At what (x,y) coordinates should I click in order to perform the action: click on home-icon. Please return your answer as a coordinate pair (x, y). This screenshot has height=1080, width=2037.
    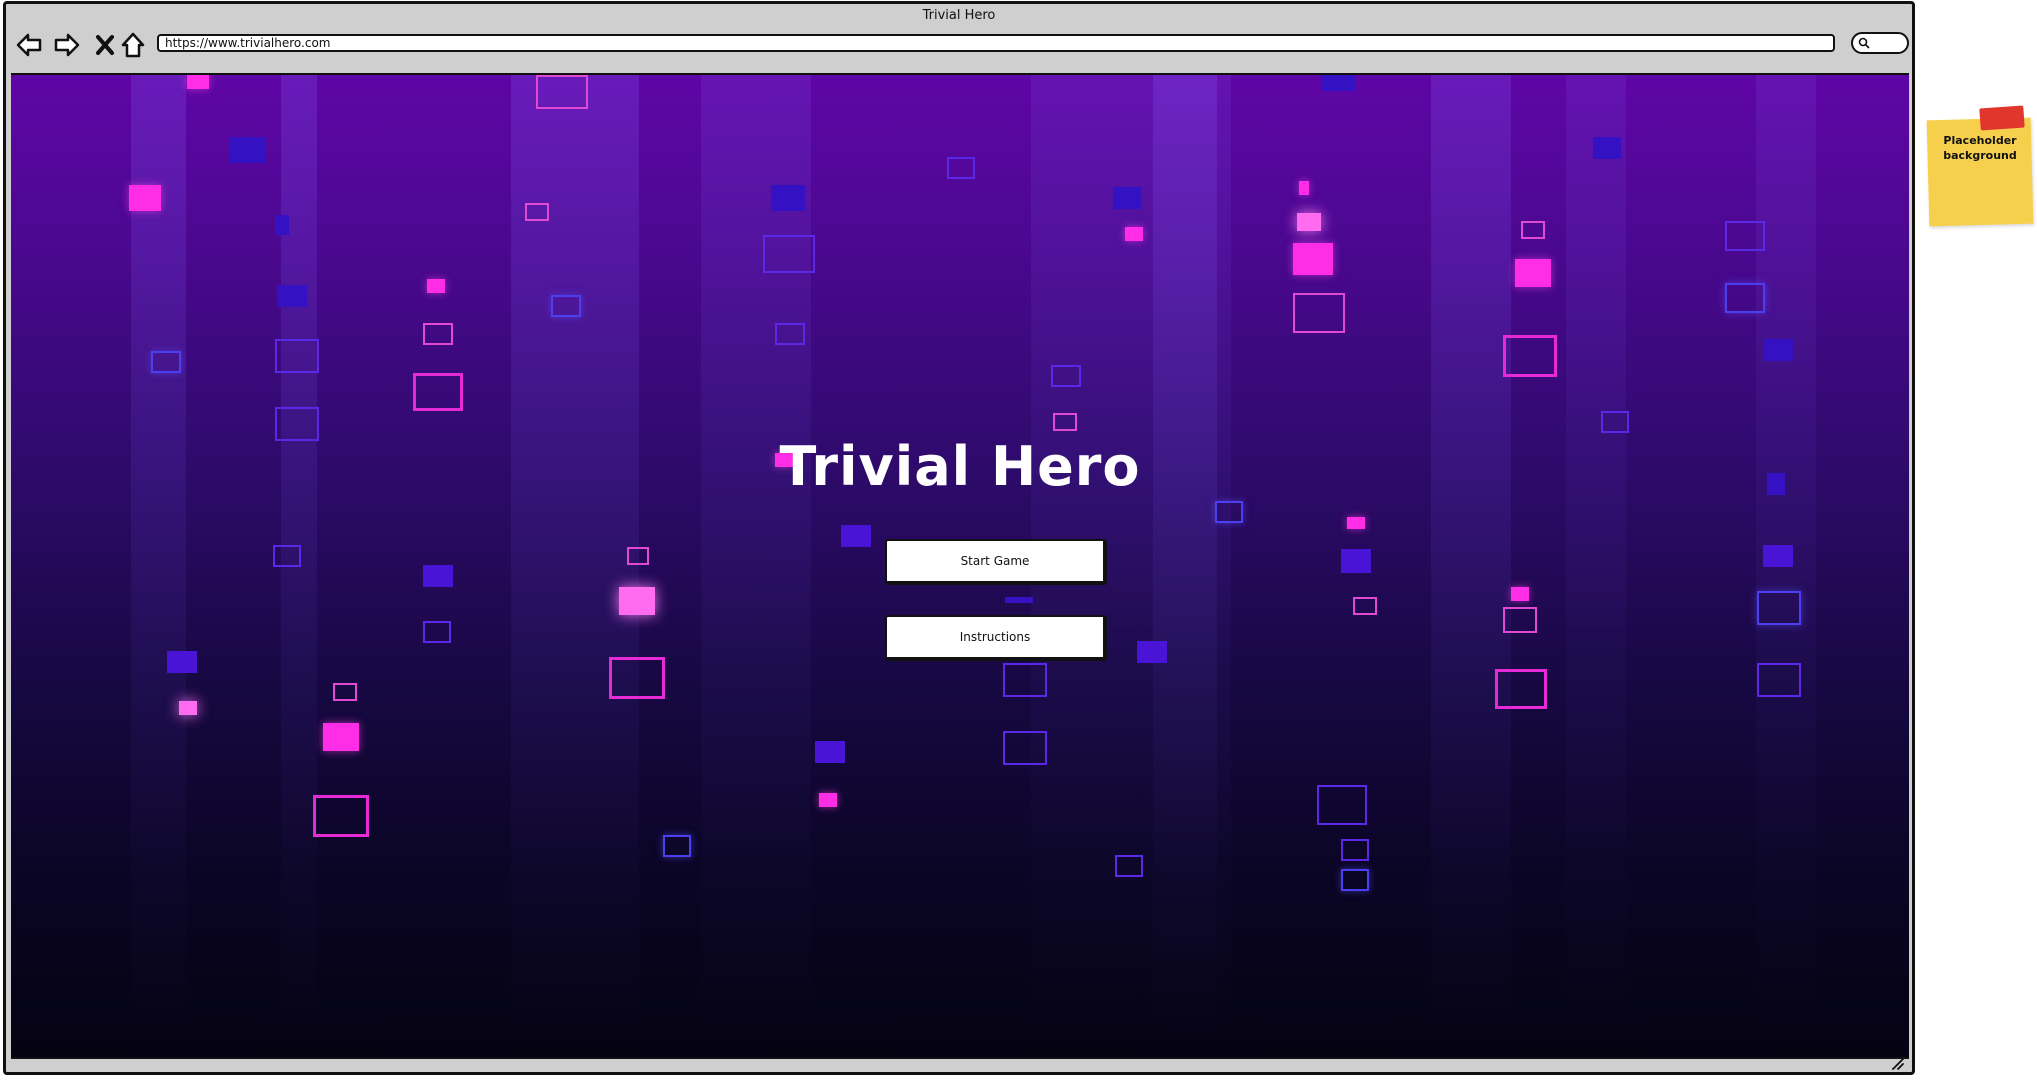
    Looking at the image, I should click on (133, 45).